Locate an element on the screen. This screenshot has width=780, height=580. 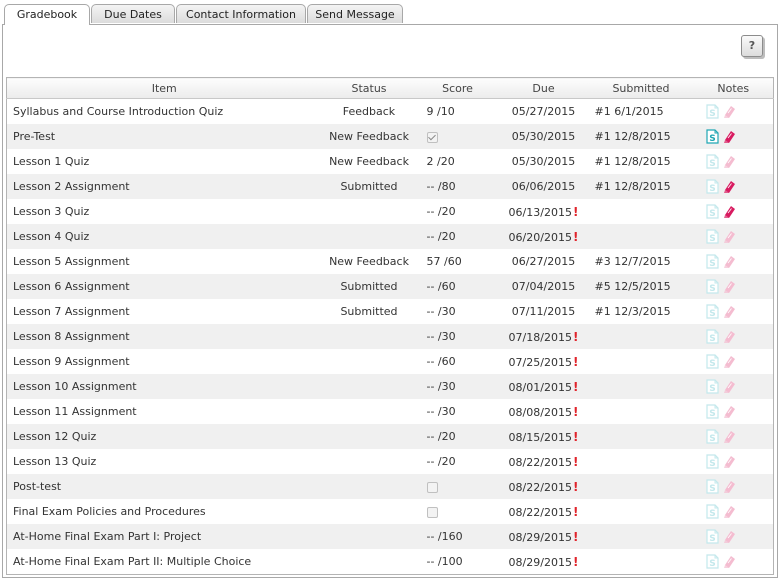
column-header-score: Score is located at coordinates (457, 88).